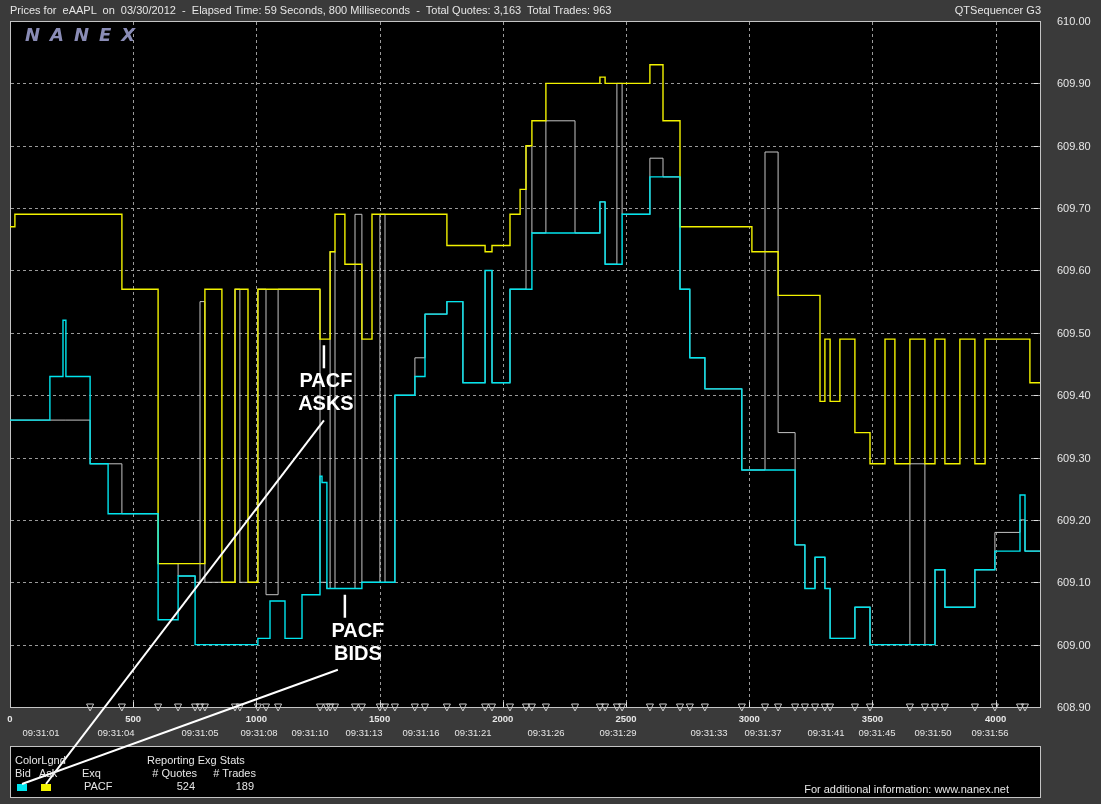 This screenshot has width=1101, height=804. What do you see at coordinates (473, 732) in the screenshot?
I see `time-label: 09:31:21` at bounding box center [473, 732].